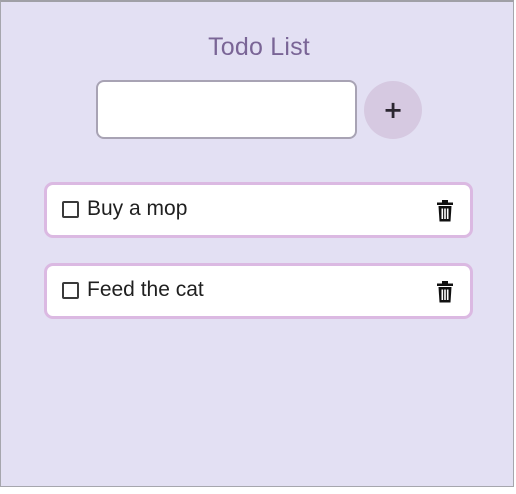 The height and width of the screenshot is (494, 516). I want to click on todo-input, so click(226, 109).